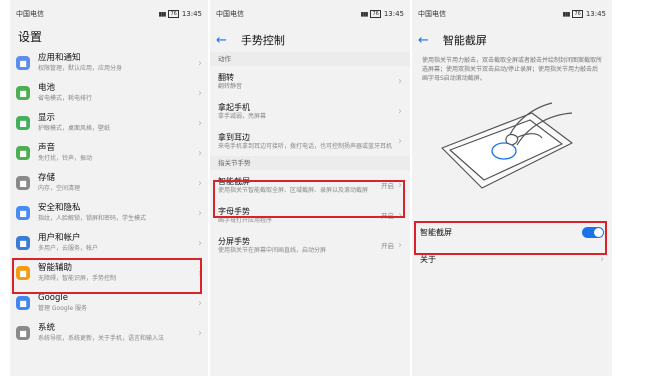  I want to click on google-icon: ■, so click(23, 303).